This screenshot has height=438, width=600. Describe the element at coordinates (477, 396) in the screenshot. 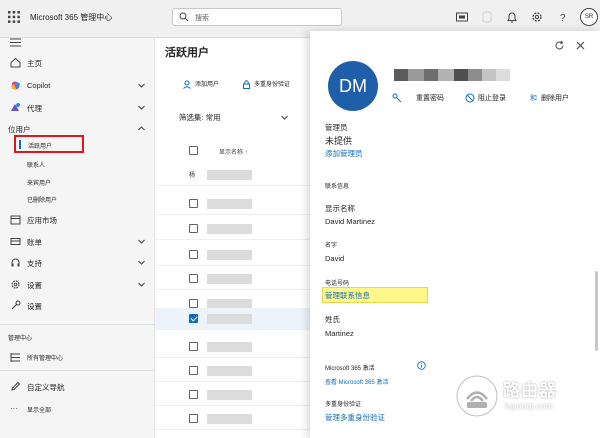

I see `router-logo-icon` at that location.